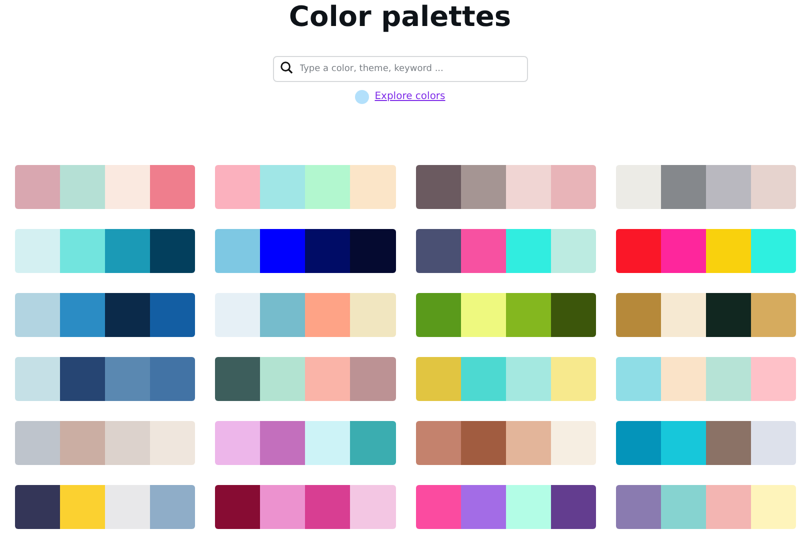  I want to click on explore-link: Explore colors, so click(410, 96).